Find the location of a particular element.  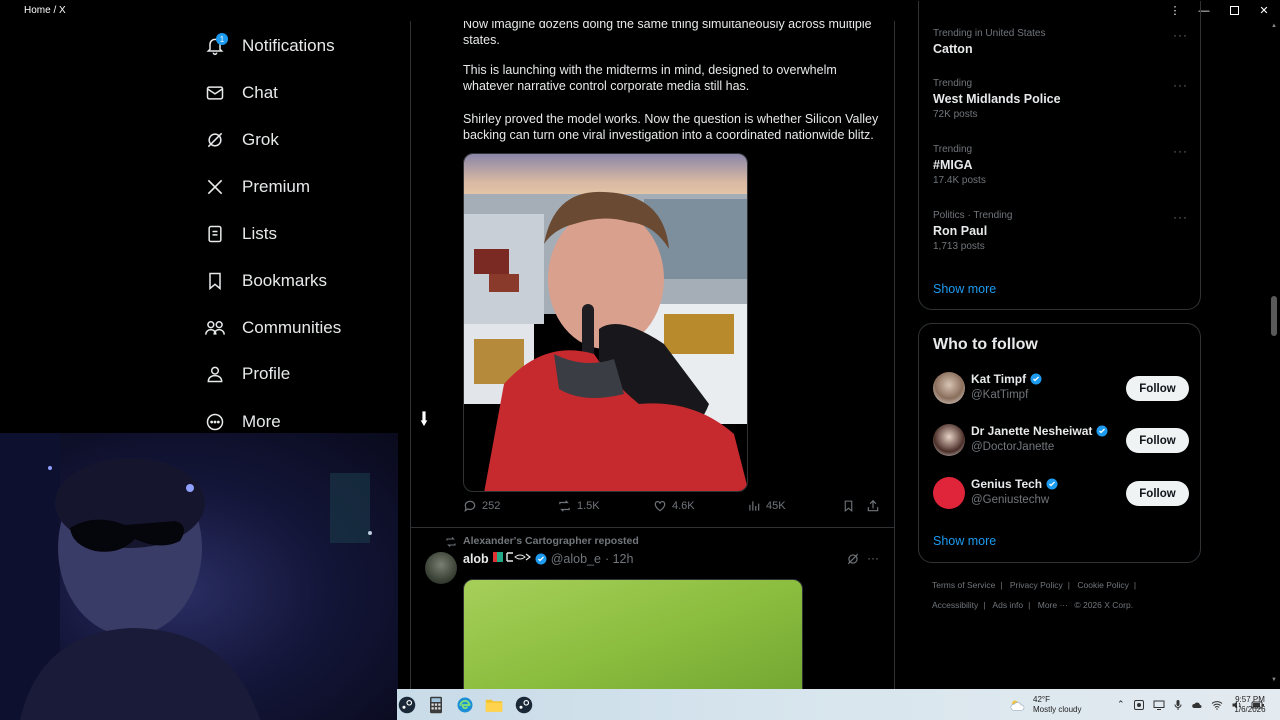

post-divider is located at coordinates (652, 527).